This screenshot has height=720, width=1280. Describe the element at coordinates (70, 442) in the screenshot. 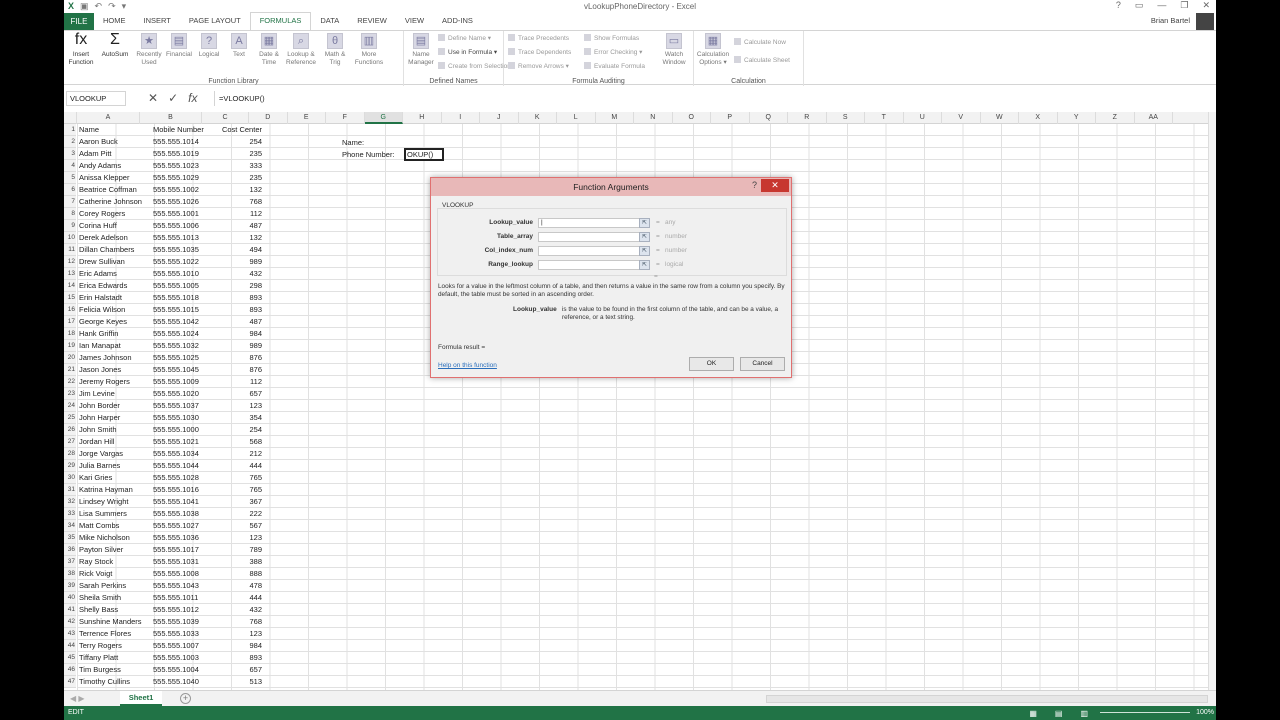

I see `row-header: 27` at that location.